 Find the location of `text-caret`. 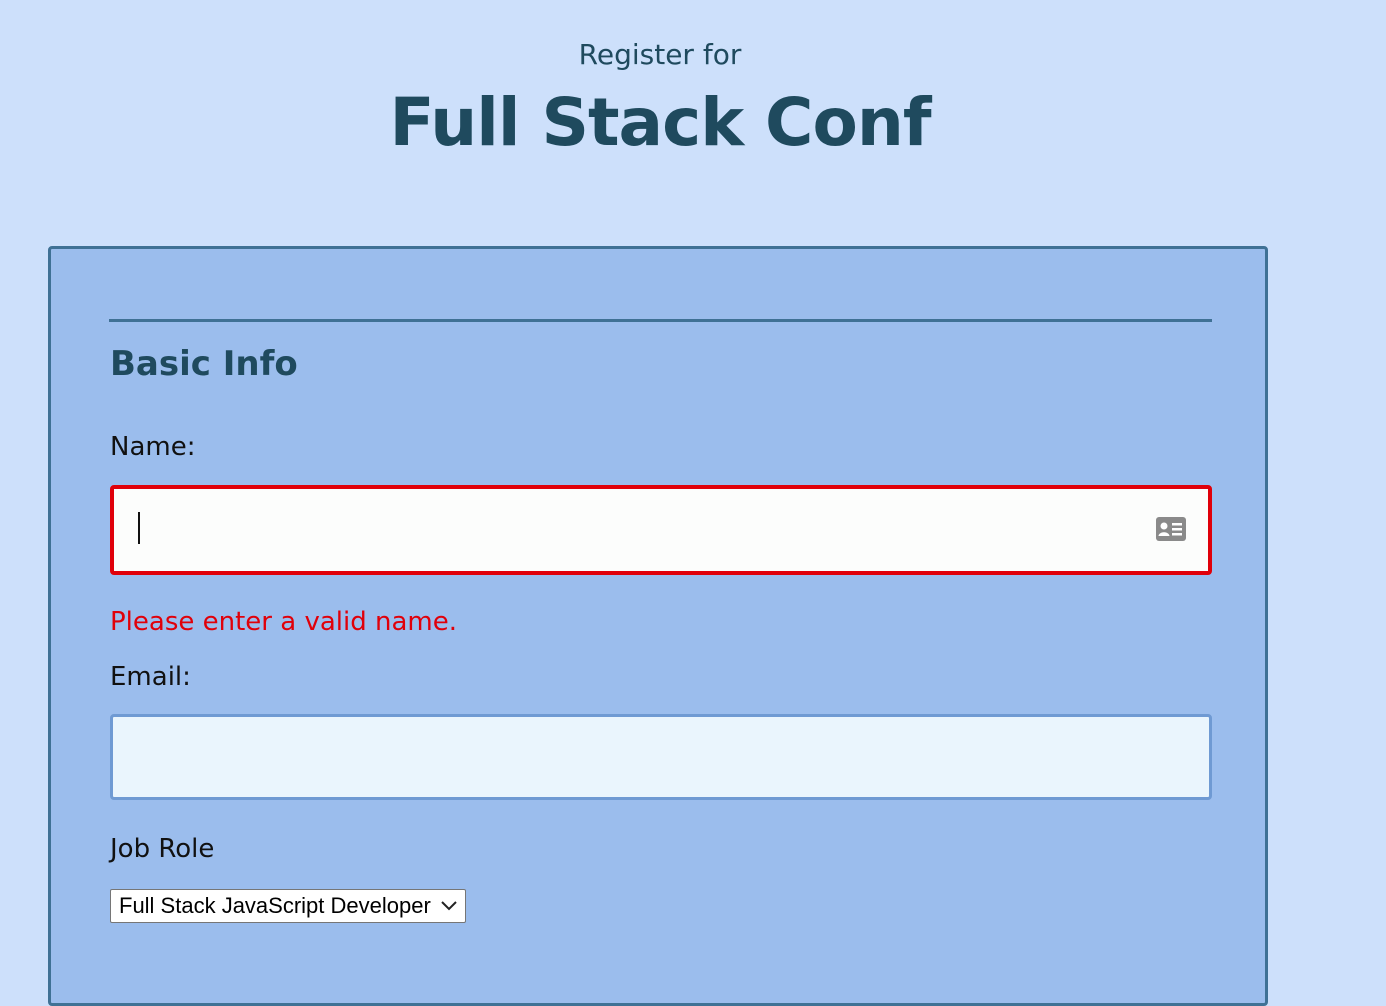

text-caret is located at coordinates (139, 528).